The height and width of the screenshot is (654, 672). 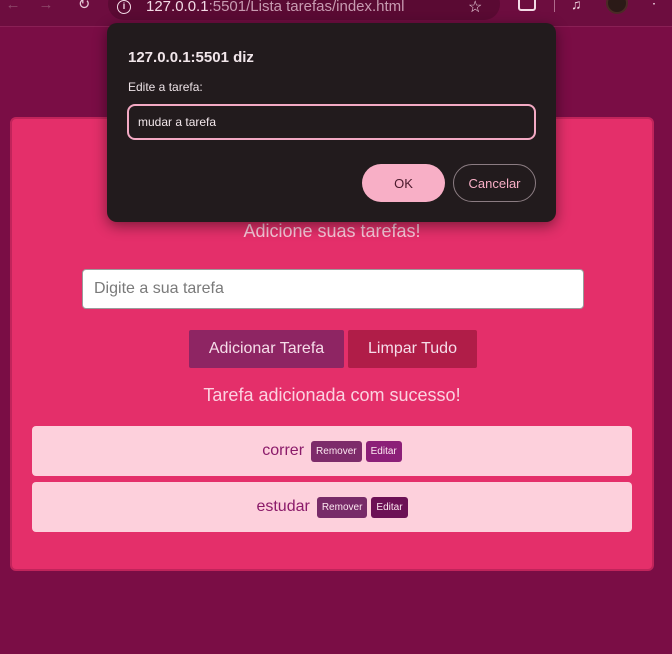 I want to click on profile-avatar, so click(x=617, y=7).